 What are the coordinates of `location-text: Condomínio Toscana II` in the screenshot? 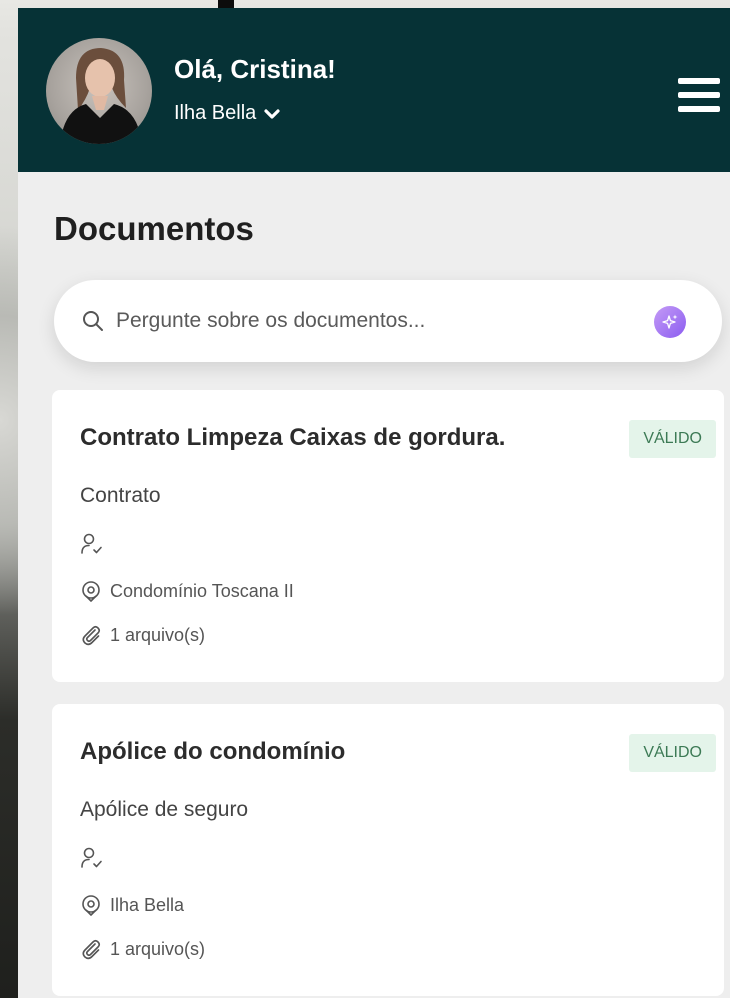 It's located at (202, 590).